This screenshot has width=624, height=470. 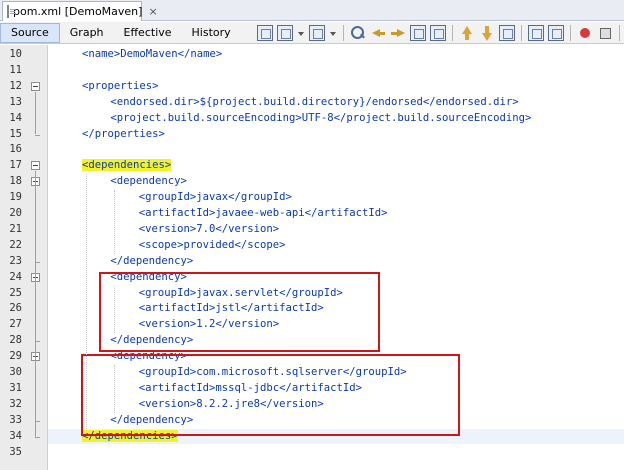 I want to click on code-line: <properties>, so click(x=120, y=85).